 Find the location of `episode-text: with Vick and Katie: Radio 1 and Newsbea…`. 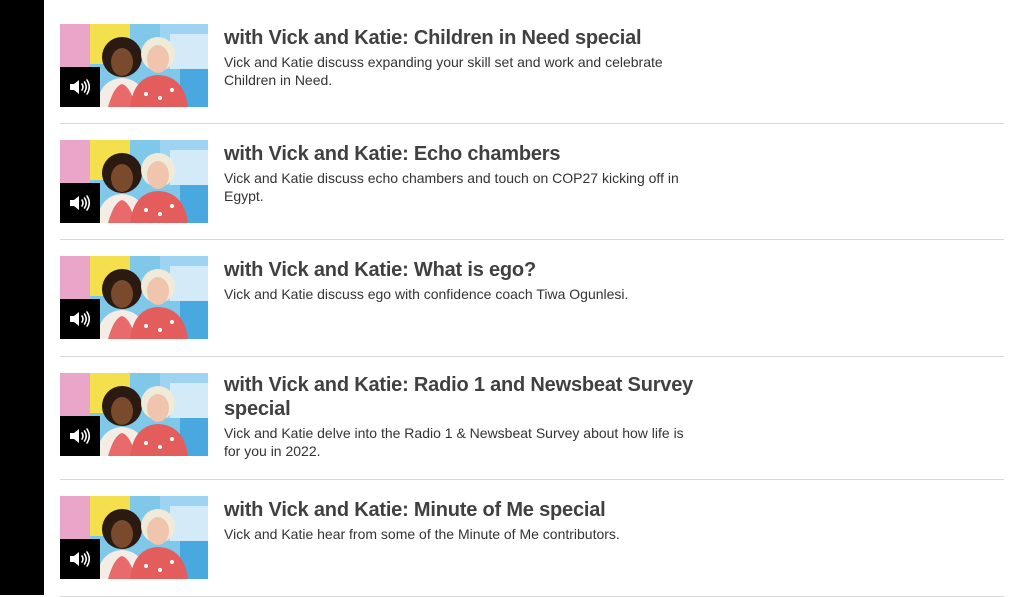

episode-text: with Vick and Katie: Radio 1 and Newsbea… is located at coordinates (459, 426).